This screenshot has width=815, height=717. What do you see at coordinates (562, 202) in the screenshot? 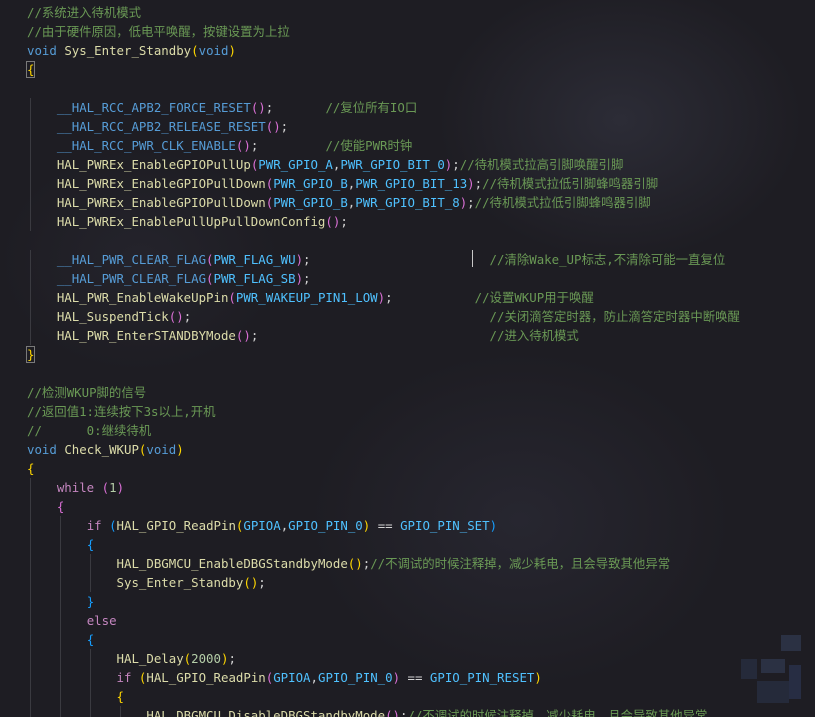
I see `code-comment: //待机模式拉低引脚蜂鸣器引脚` at bounding box center [562, 202].